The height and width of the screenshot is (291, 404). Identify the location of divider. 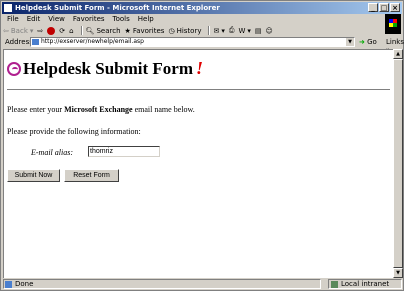
(198, 90).